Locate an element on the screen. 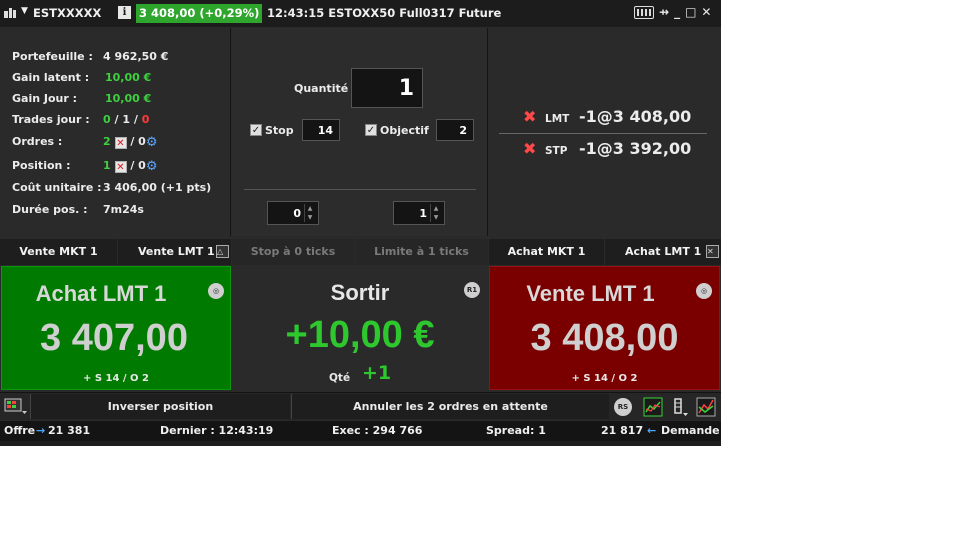  dernier-label: Dernier : 12:43:19 is located at coordinates (217, 430).